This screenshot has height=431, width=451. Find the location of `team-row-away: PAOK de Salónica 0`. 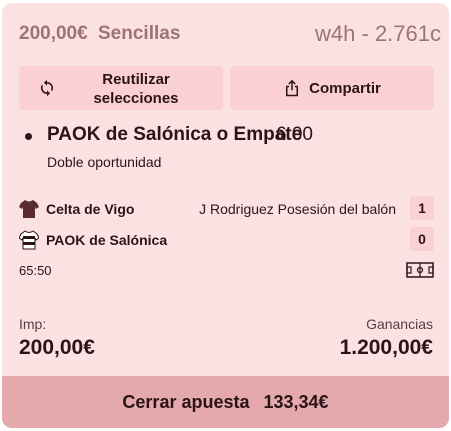

team-row-away: PAOK de Salónica 0 is located at coordinates (226, 240).